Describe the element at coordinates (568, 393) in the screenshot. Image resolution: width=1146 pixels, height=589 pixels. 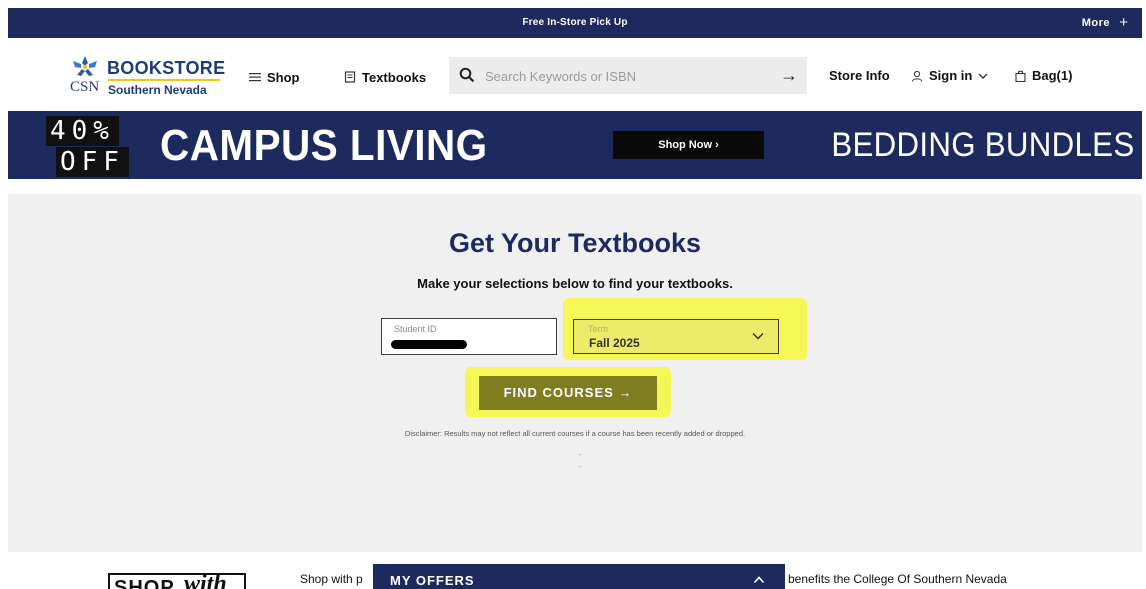
I see `find-courses-button: FIND COURSES →` at that location.